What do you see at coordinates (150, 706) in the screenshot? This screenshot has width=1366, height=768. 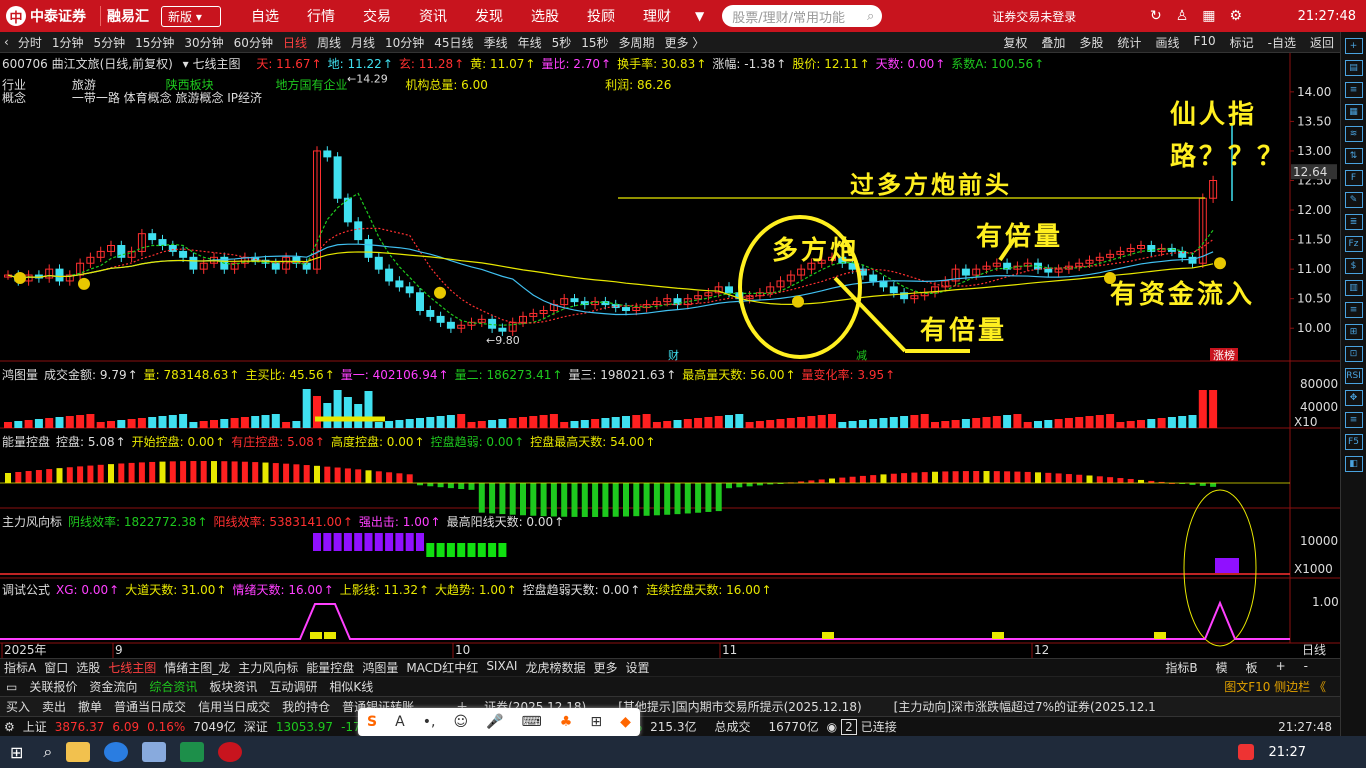 I see `trade-action: 普通当日成交` at bounding box center [150, 706].